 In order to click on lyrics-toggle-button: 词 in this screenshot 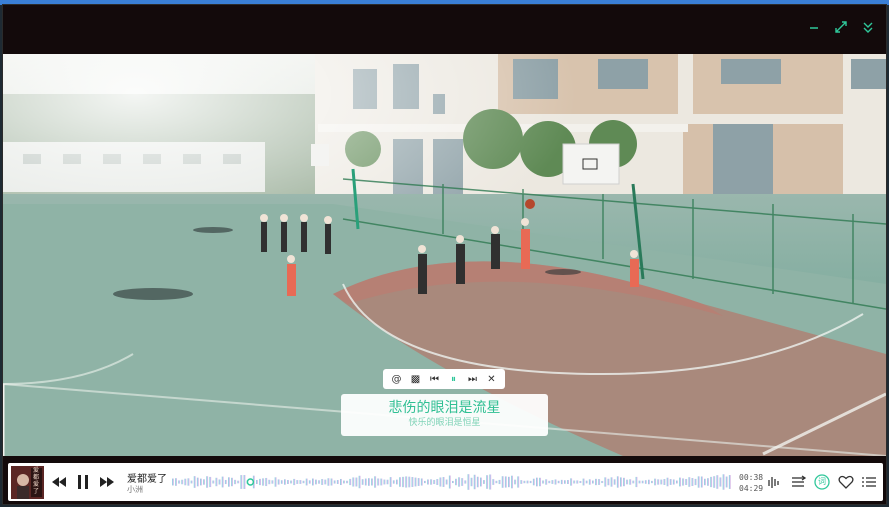, I will do `click(822, 482)`.